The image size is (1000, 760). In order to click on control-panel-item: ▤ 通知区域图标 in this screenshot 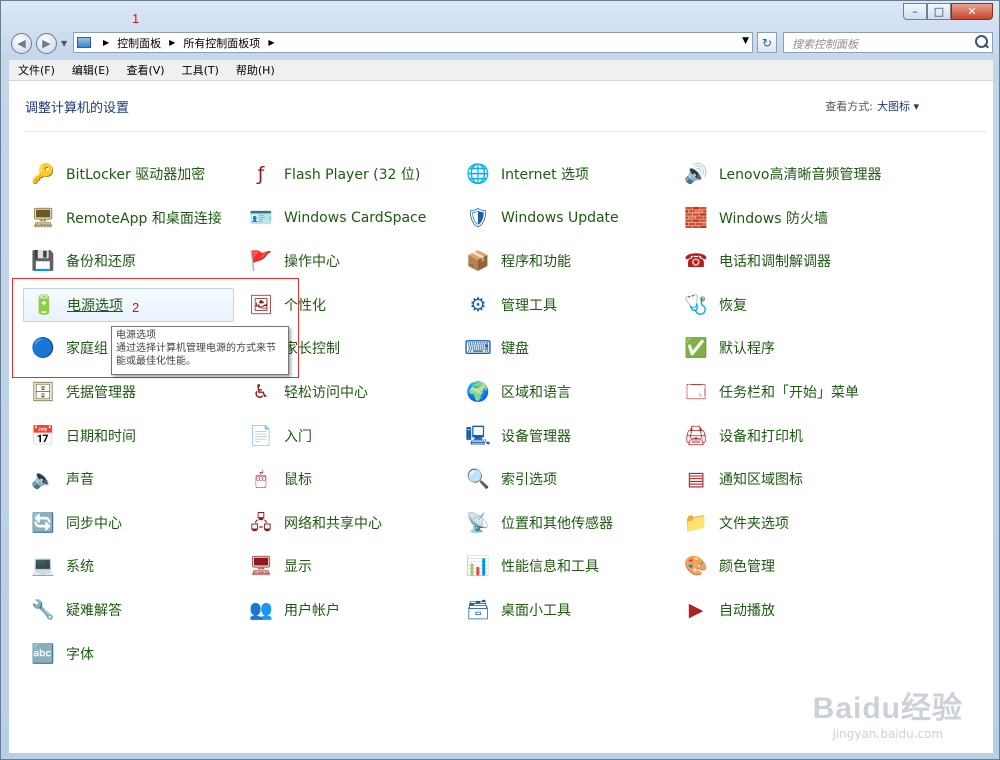, I will do `click(739, 479)`.